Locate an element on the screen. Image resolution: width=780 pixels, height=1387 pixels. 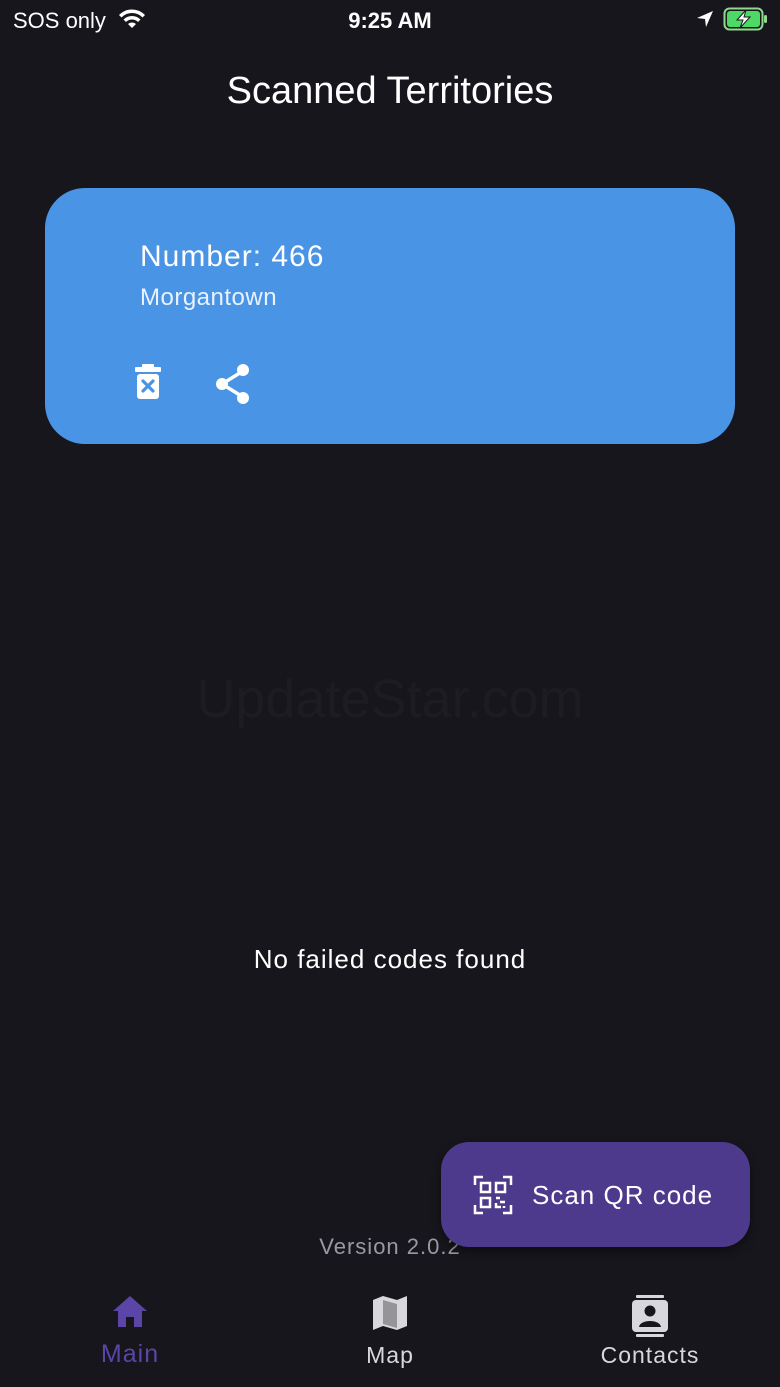
nav-item-map: Map is located at coordinates (390, 1333).